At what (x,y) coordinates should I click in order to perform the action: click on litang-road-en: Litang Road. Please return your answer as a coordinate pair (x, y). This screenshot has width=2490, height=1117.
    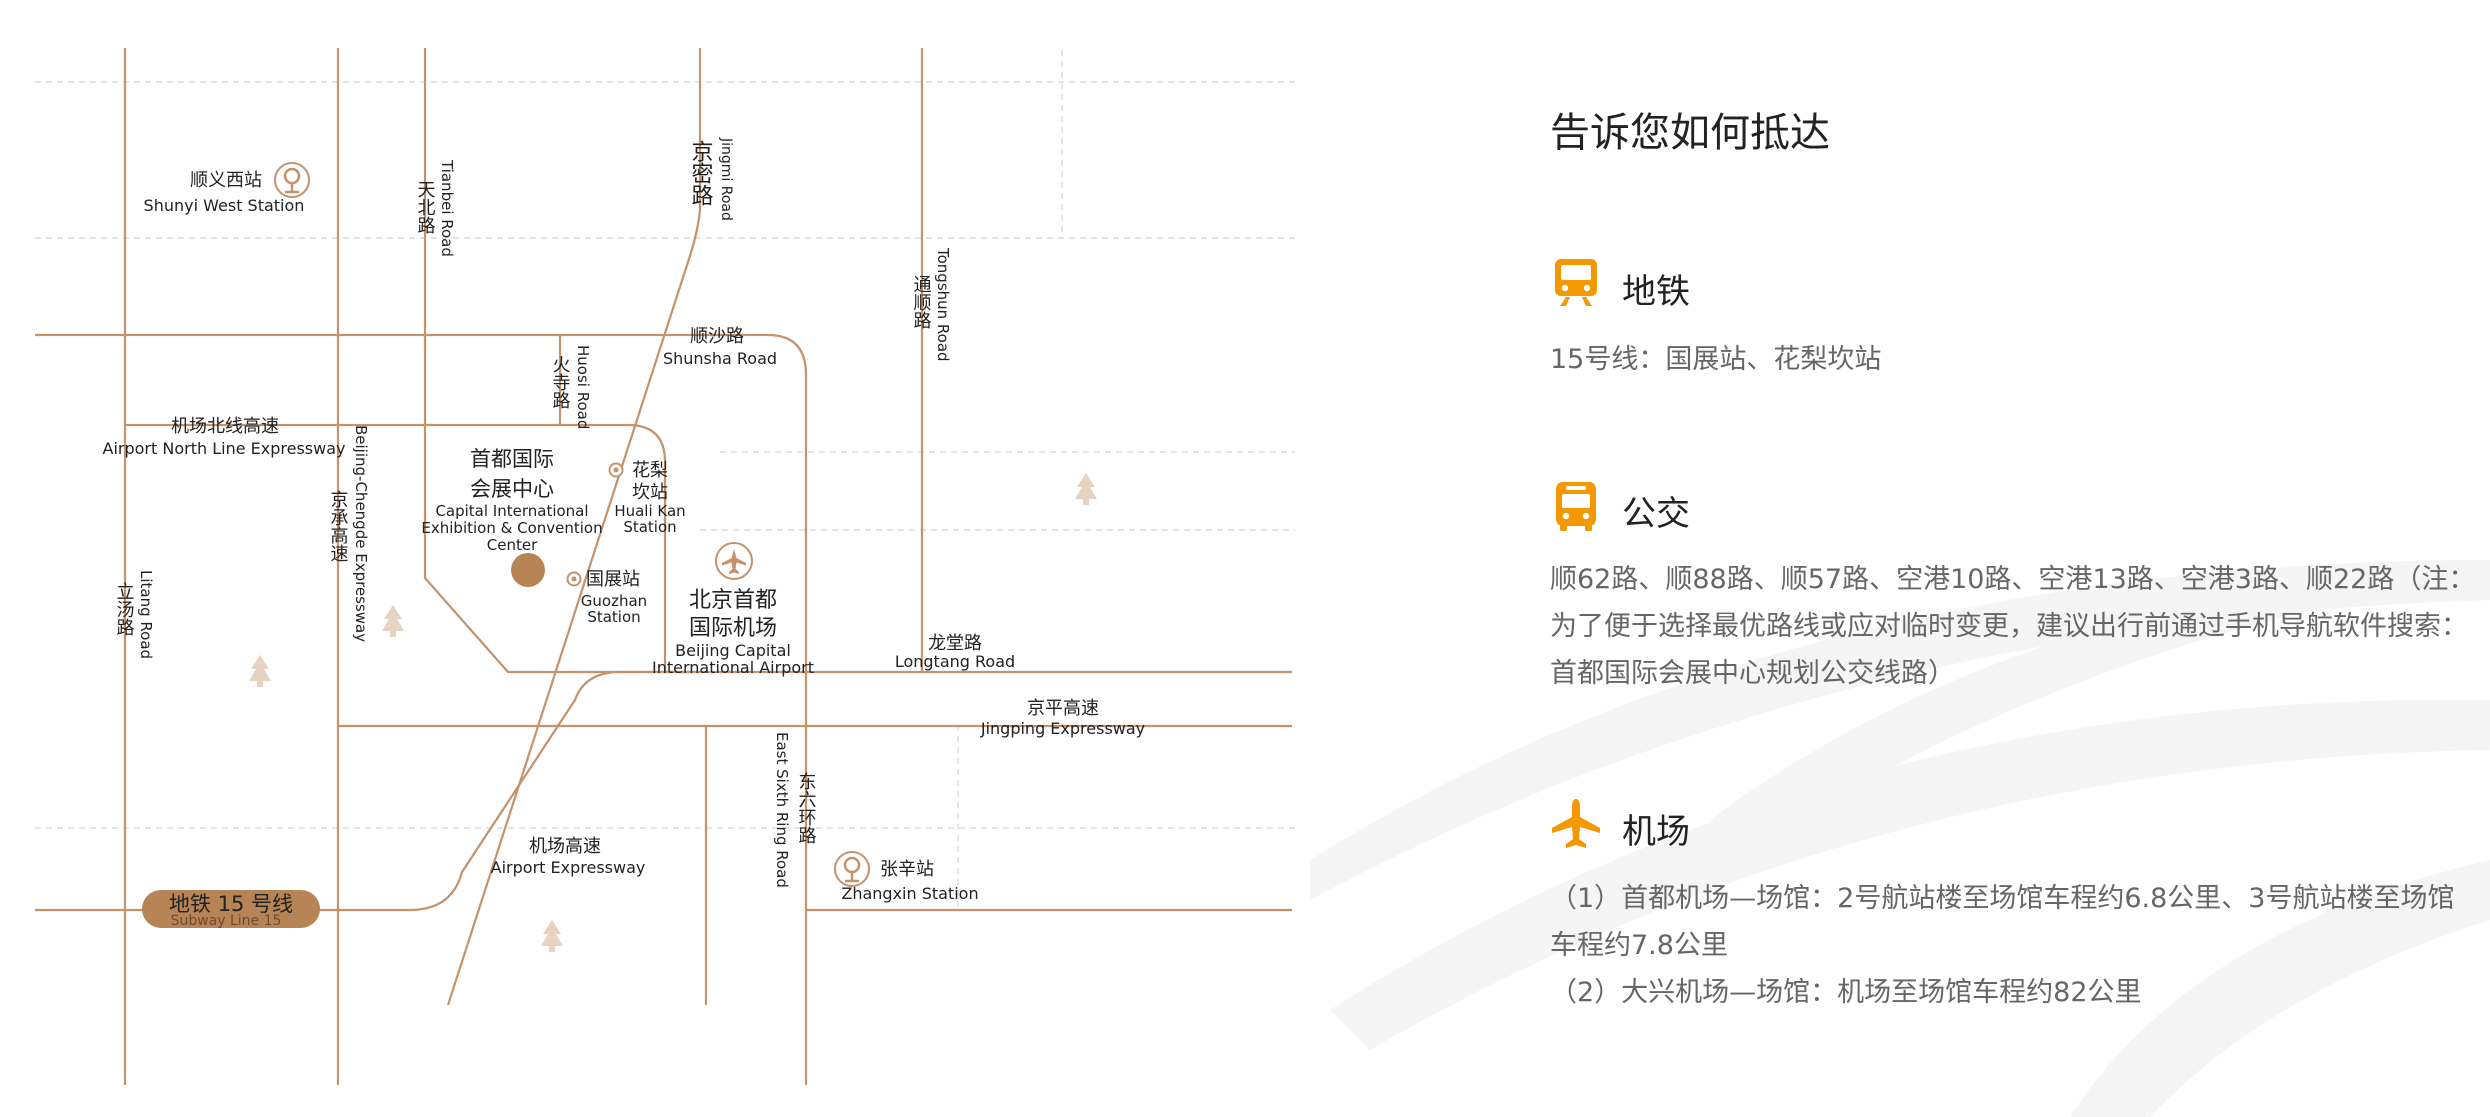
    Looking at the image, I should click on (146, 614).